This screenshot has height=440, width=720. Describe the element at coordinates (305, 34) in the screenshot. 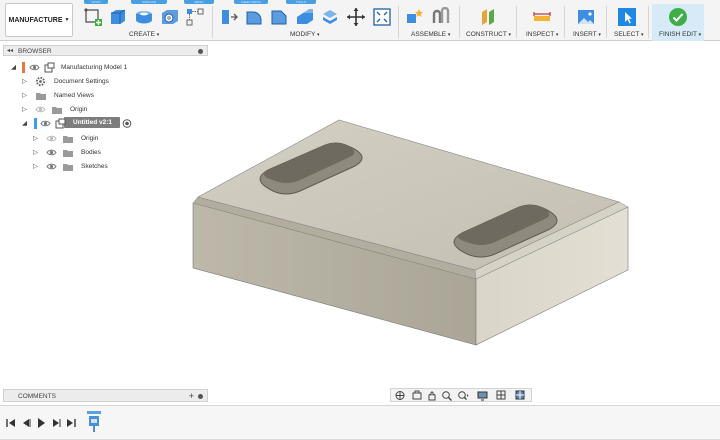

I see `modify-menu: MODIFY ▾` at that location.